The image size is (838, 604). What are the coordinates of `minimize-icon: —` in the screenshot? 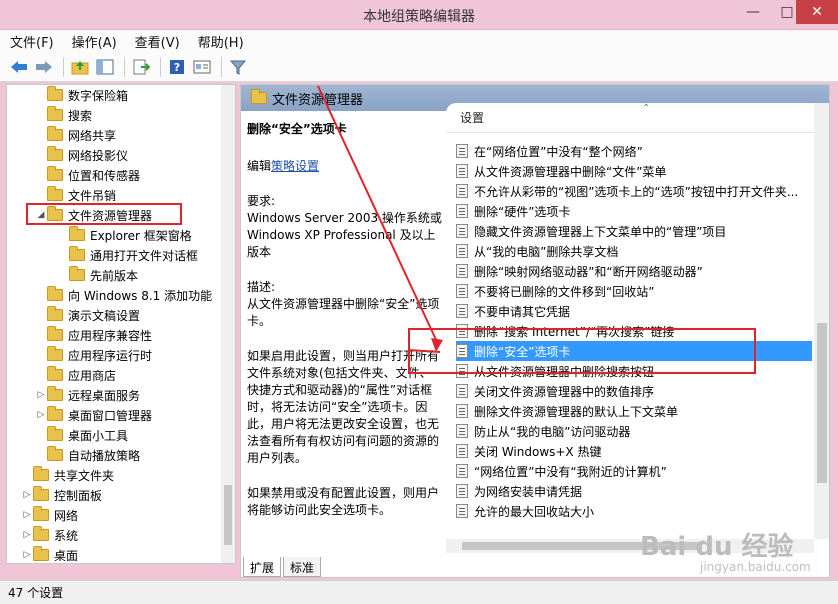 It's located at (753, 12).